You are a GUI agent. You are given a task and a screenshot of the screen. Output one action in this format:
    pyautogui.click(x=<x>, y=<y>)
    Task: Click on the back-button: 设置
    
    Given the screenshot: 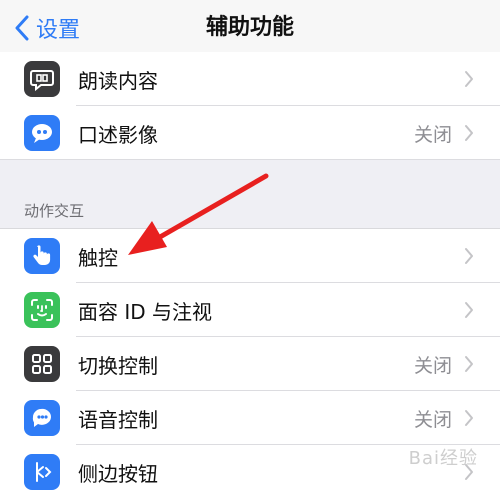 What is the action you would take?
    pyautogui.click(x=47, y=28)
    